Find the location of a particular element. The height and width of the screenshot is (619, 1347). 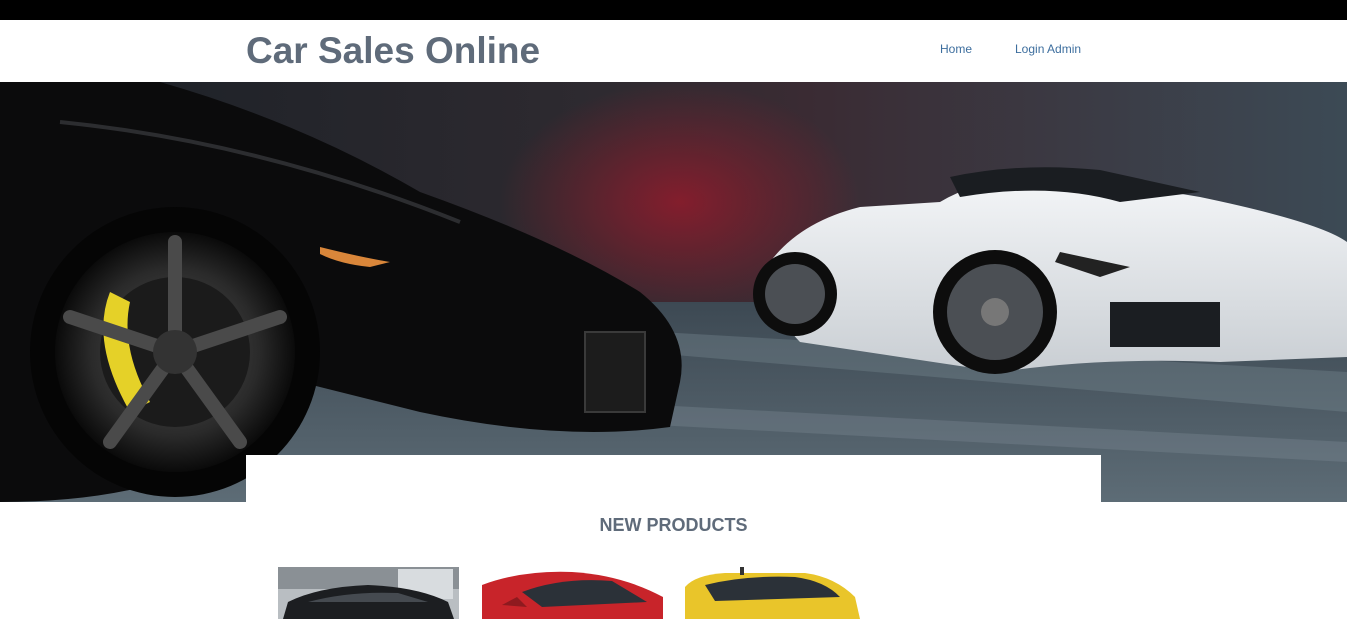

site-title: Car Sales Online is located at coordinates (393, 51).